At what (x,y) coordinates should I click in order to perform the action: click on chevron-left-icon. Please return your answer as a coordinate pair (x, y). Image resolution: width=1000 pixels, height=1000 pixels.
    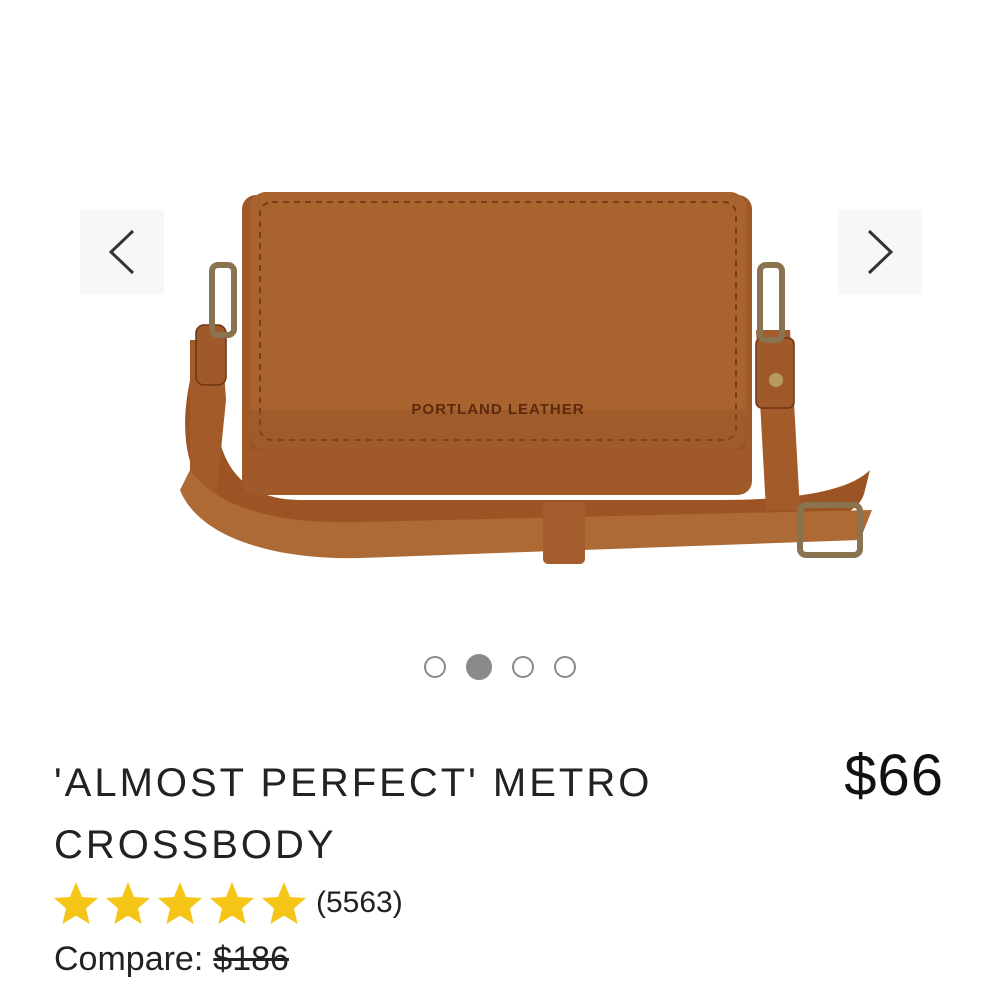
    Looking at the image, I should click on (121, 252).